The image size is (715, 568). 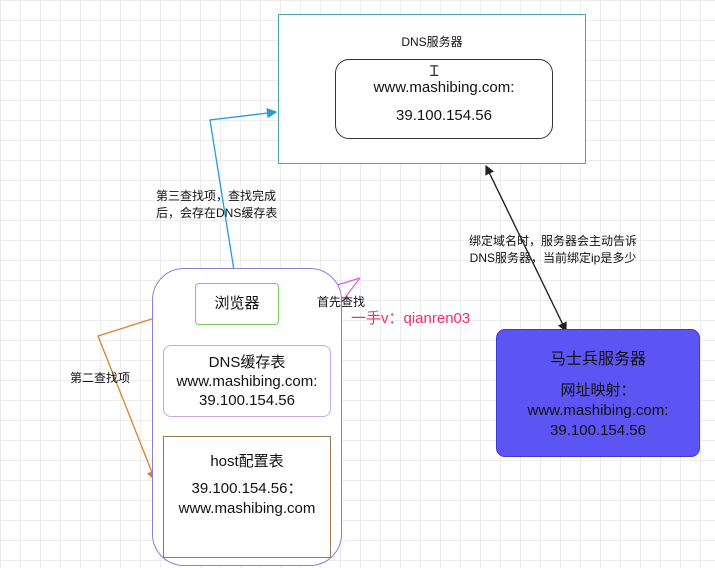 I want to click on msb-server-title: 马士兵服务器, so click(x=597, y=359).